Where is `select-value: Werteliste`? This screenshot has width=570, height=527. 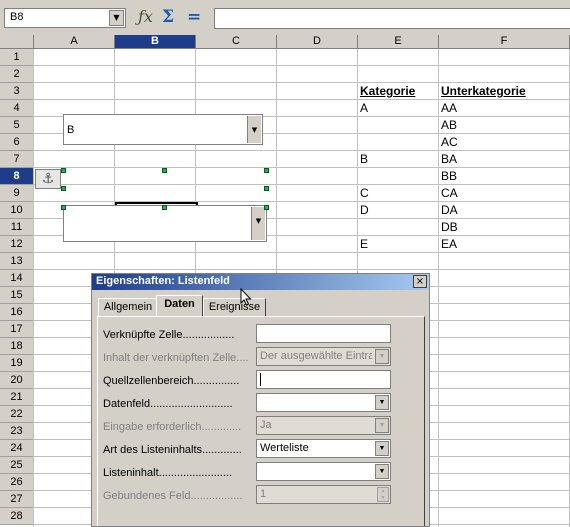 select-value: Werteliste is located at coordinates (284, 448).